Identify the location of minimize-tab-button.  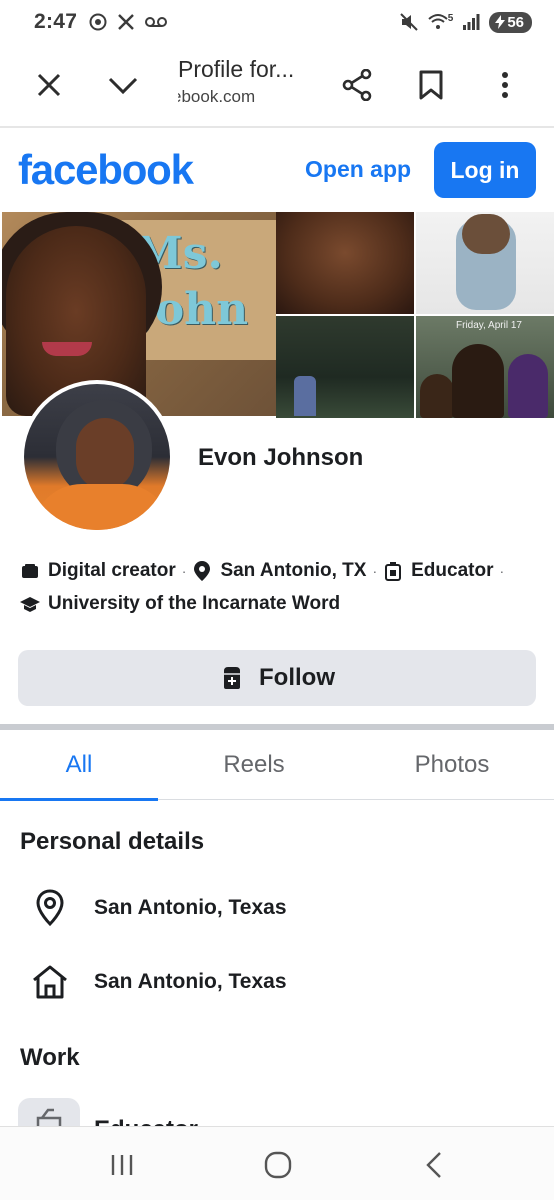
(123, 85).